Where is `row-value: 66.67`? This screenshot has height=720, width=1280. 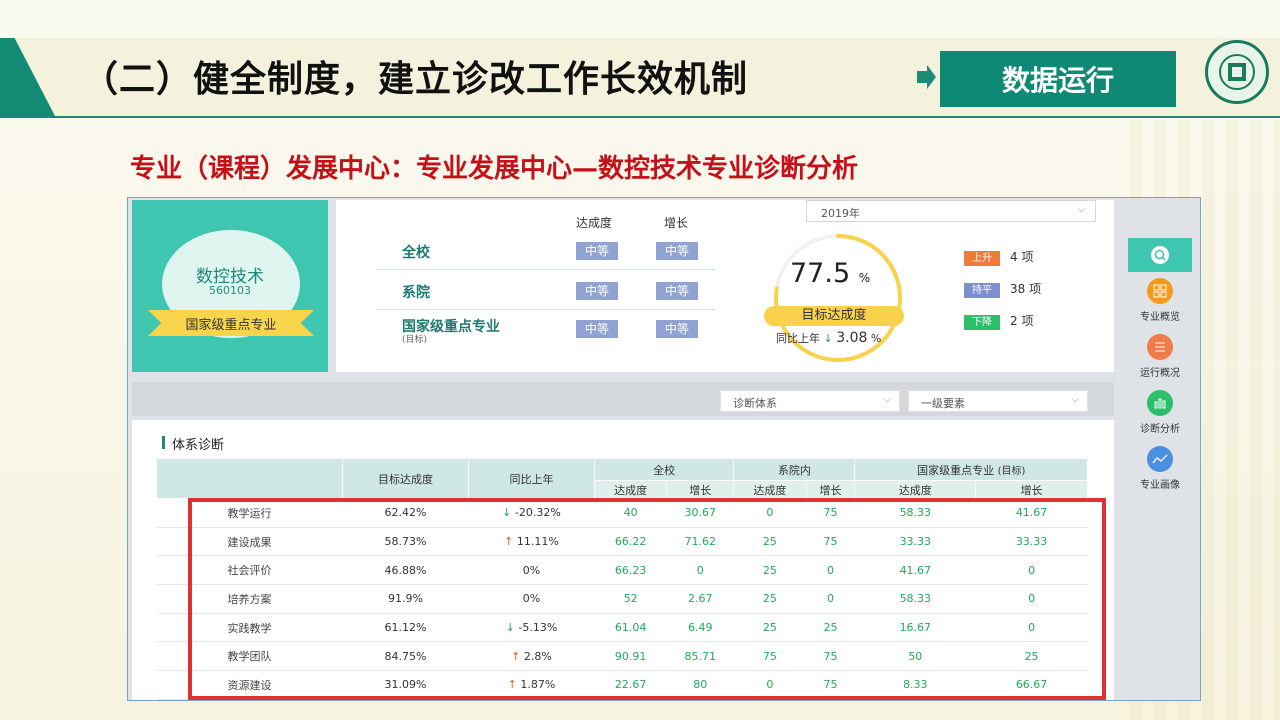 row-value: 66.67 is located at coordinates (1031, 685).